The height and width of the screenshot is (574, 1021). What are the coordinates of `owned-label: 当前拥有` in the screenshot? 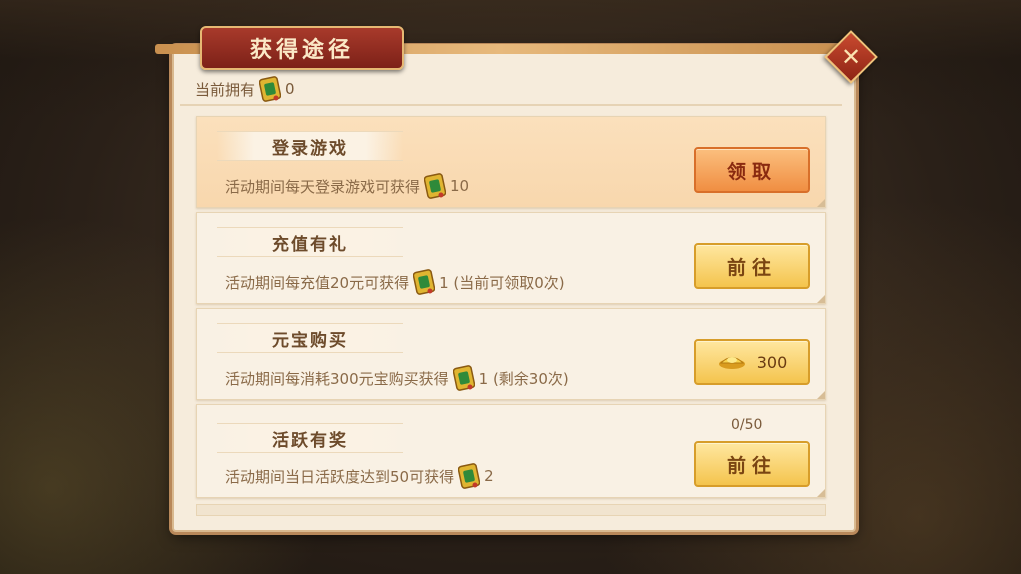 It's located at (225, 89).